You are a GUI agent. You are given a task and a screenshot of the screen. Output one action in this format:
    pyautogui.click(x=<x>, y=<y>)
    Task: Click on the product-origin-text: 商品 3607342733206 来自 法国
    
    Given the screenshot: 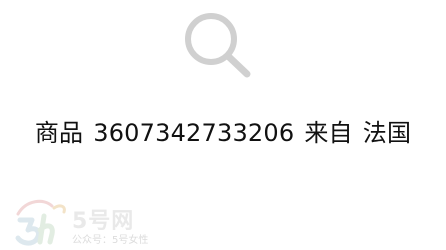 What is the action you would take?
    pyautogui.click(x=223, y=130)
    